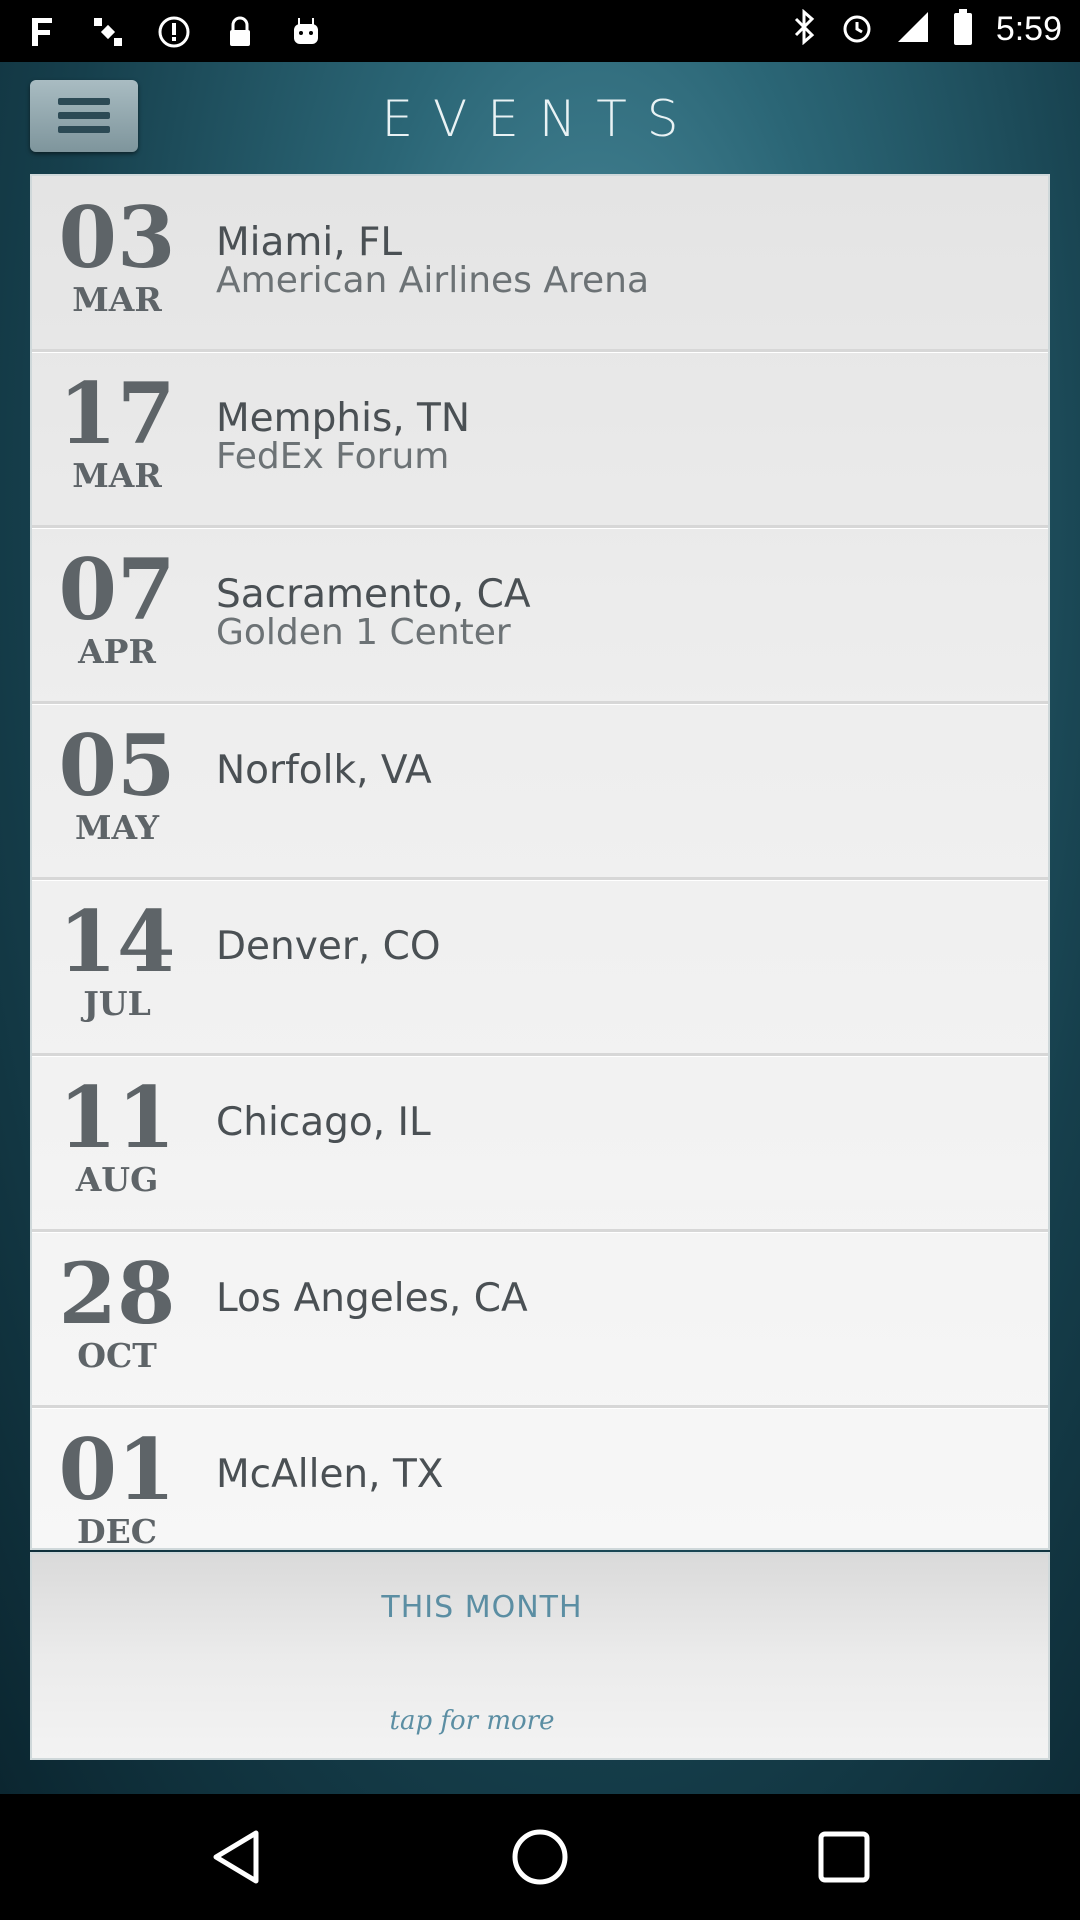 Image resolution: width=1080 pixels, height=1920 pixels. I want to click on event-month: MAY, so click(117, 827).